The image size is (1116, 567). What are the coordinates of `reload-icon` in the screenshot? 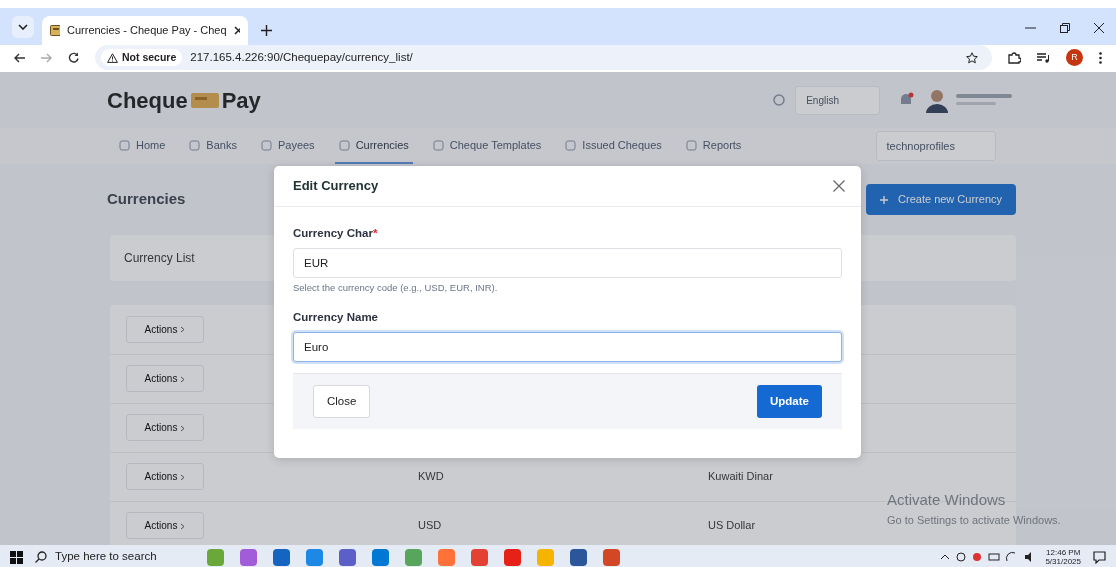 It's located at (73, 57).